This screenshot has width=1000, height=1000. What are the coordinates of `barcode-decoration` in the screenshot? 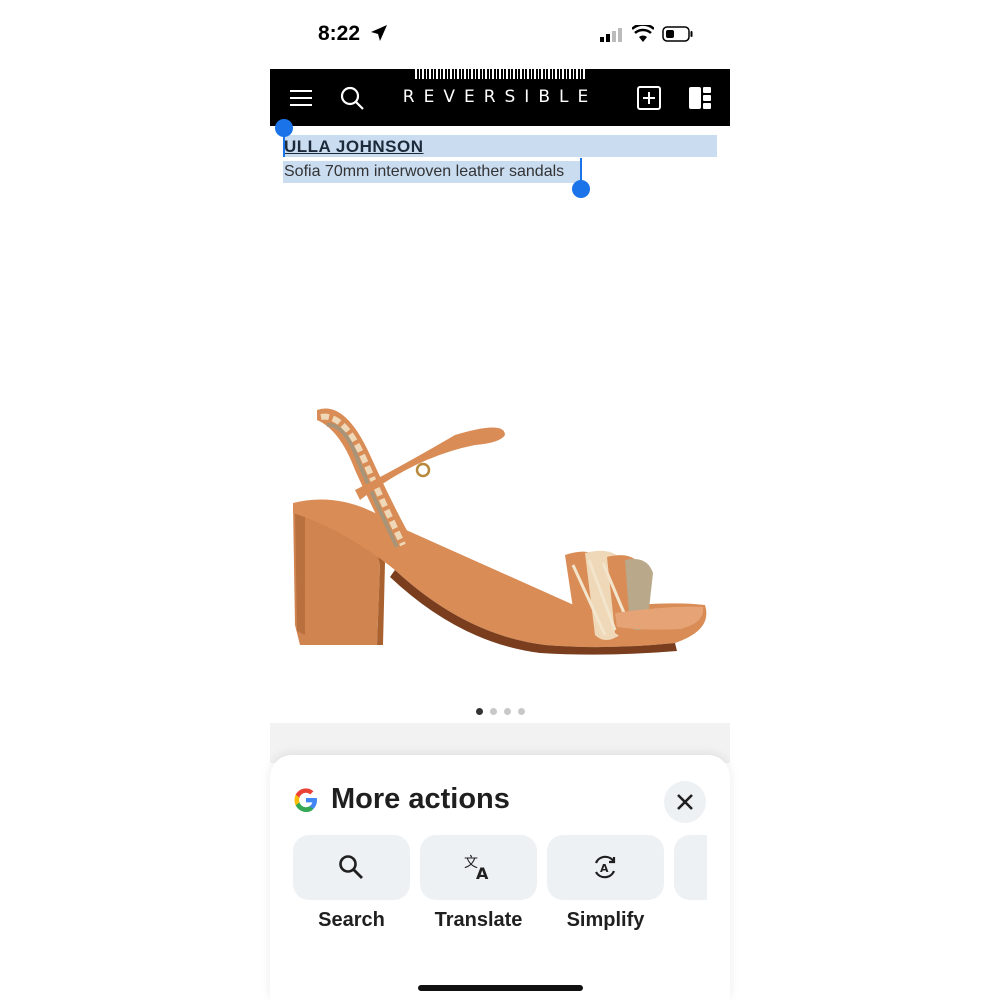 It's located at (500, 74).